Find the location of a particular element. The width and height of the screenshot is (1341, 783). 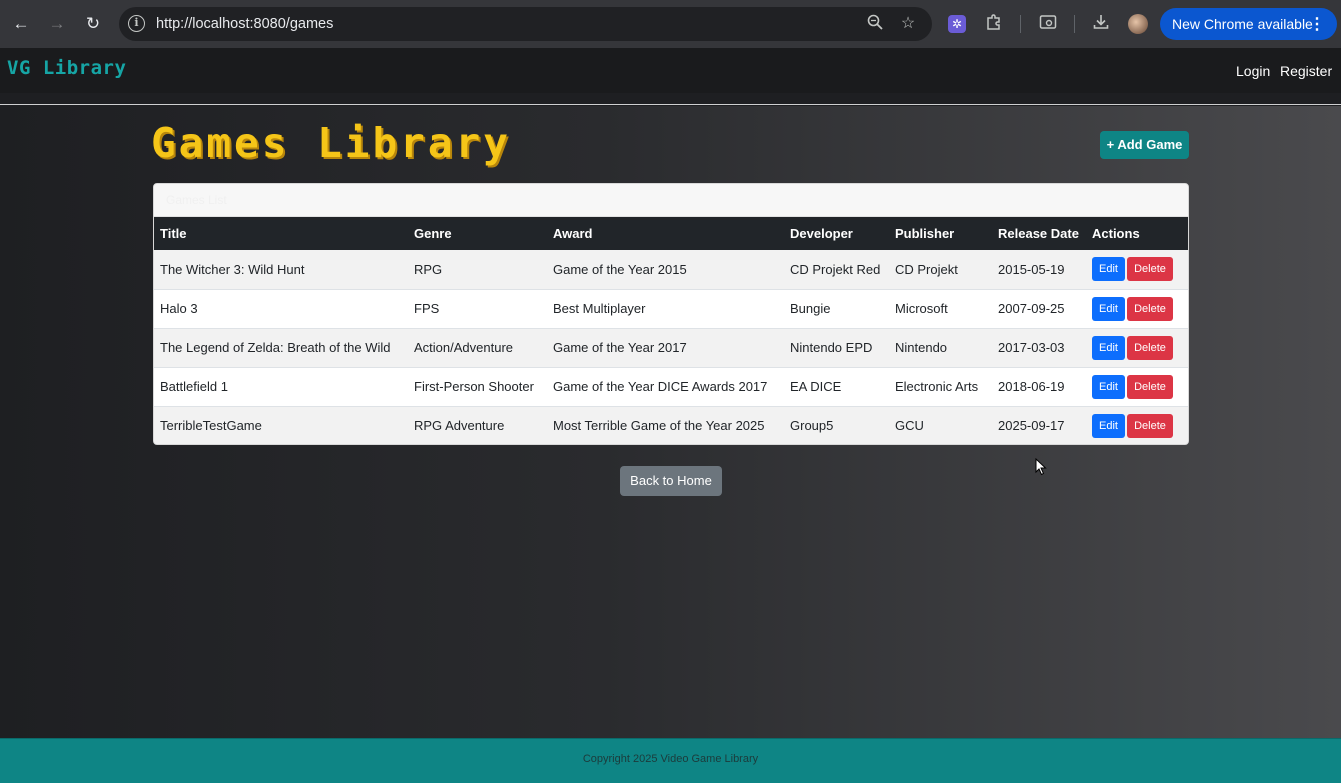

cell-genre: RPG is located at coordinates (428, 269).